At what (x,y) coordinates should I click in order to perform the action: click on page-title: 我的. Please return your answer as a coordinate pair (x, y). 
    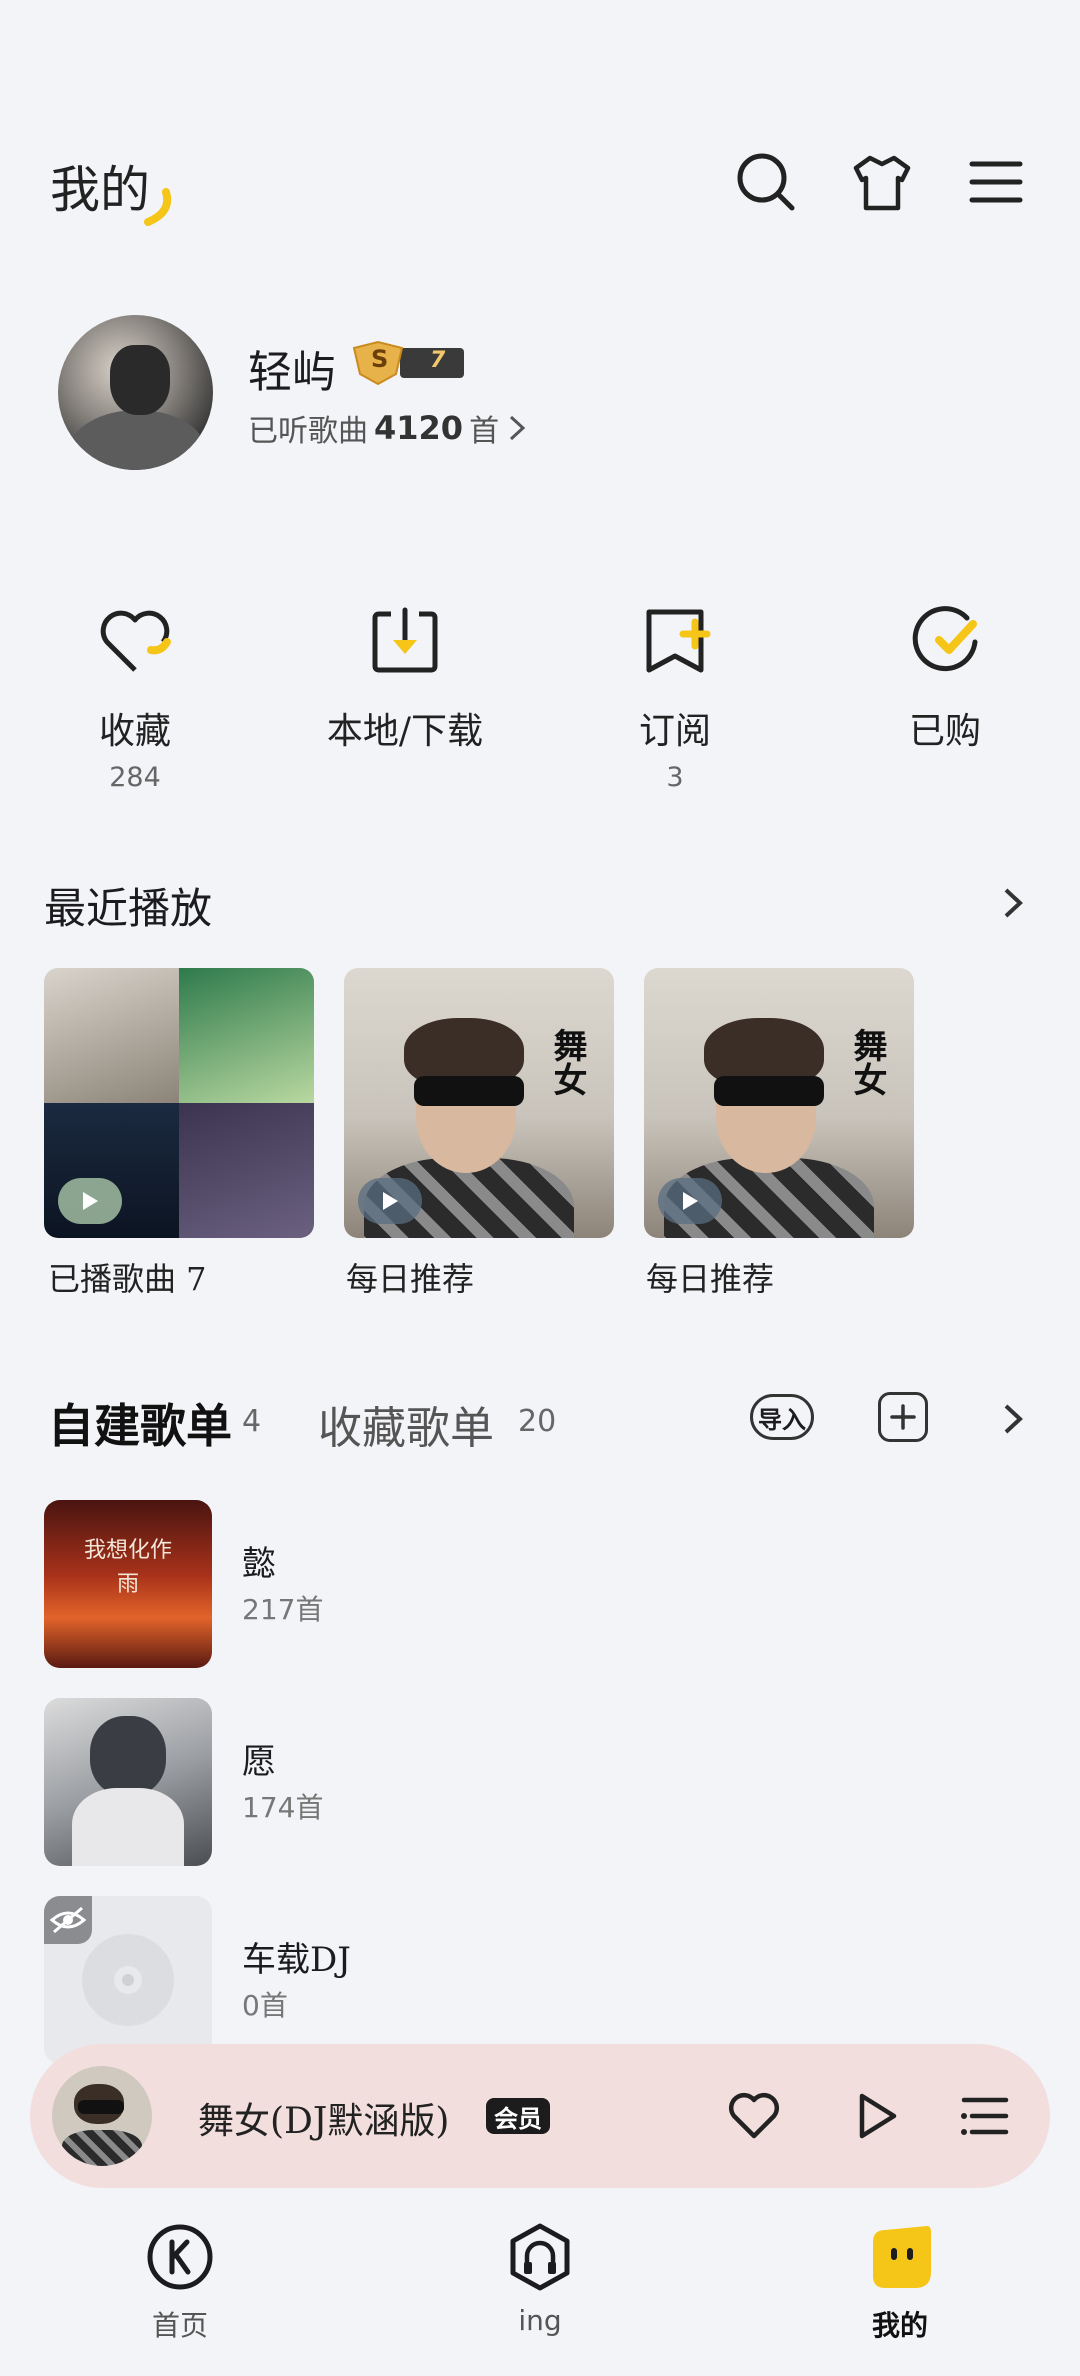
    Looking at the image, I should click on (111, 188).